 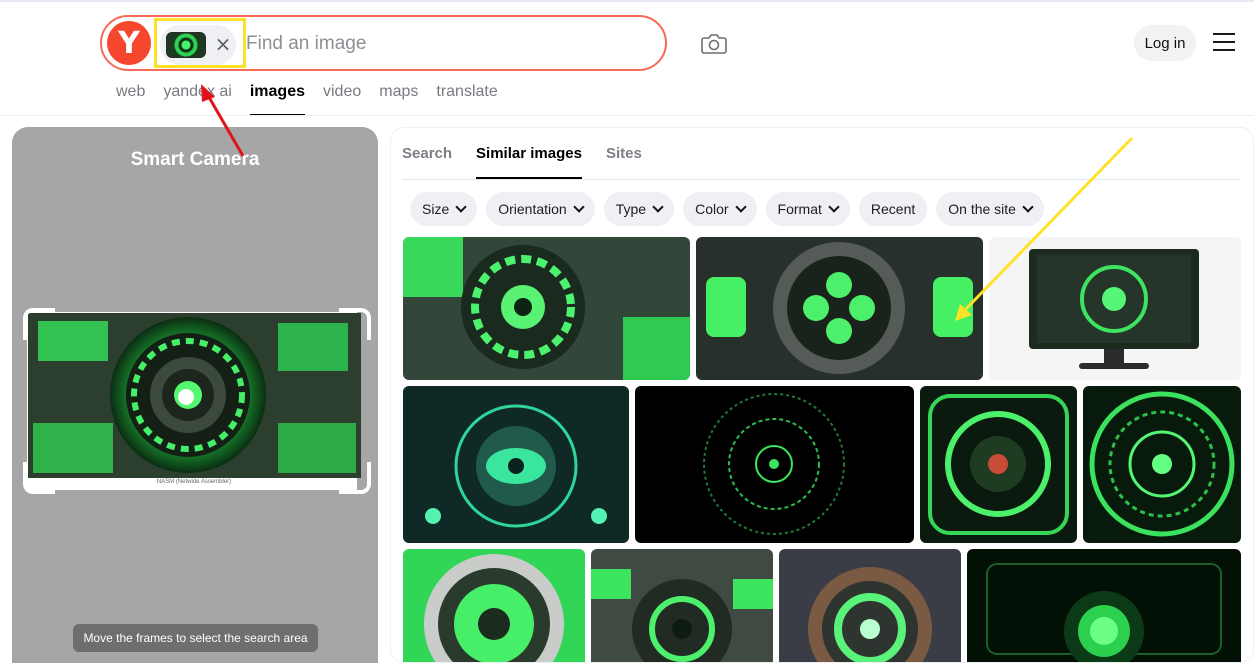 I want to click on camera-icon, so click(x=714, y=43).